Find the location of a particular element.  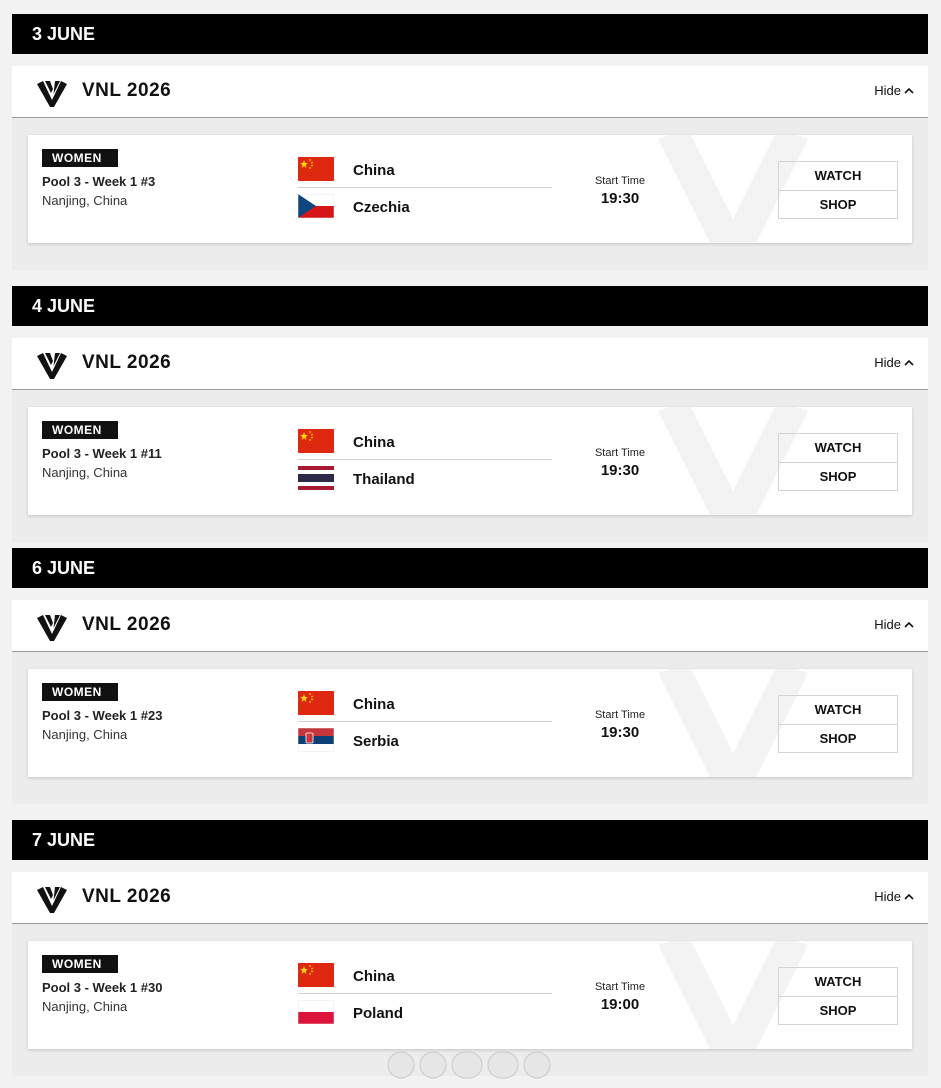

team-name: Czechia is located at coordinates (381, 207).